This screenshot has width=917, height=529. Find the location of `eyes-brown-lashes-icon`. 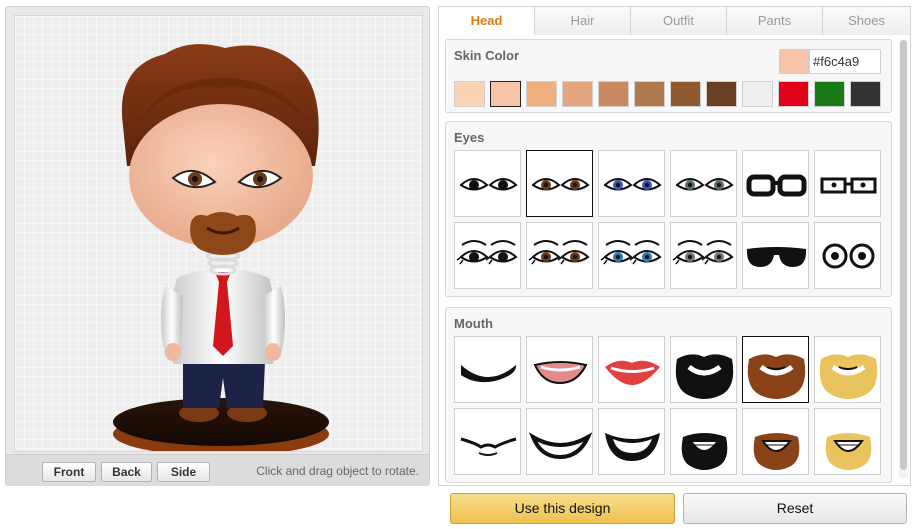

eyes-brown-lashes-icon is located at coordinates (559, 252).